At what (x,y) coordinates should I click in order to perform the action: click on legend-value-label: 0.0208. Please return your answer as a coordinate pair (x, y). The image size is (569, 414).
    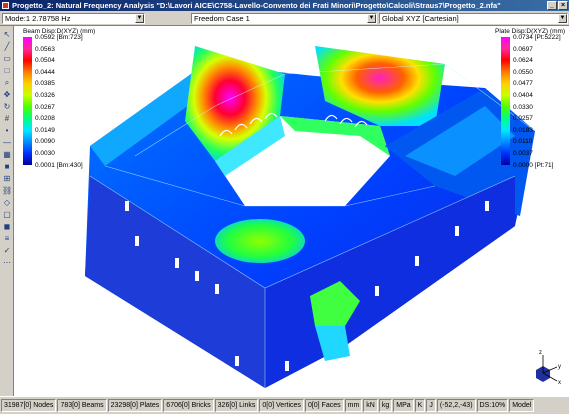
    Looking at the image, I should click on (45, 119).